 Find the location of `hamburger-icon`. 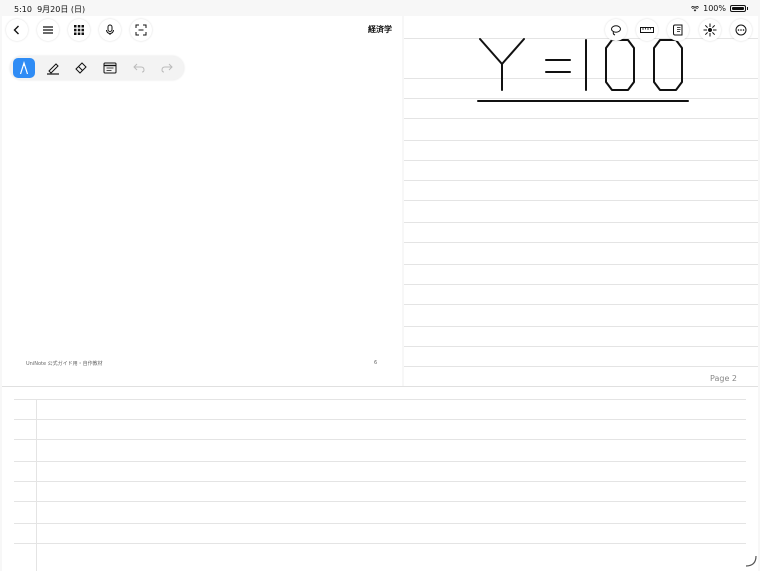

hamburger-icon is located at coordinates (48, 30).